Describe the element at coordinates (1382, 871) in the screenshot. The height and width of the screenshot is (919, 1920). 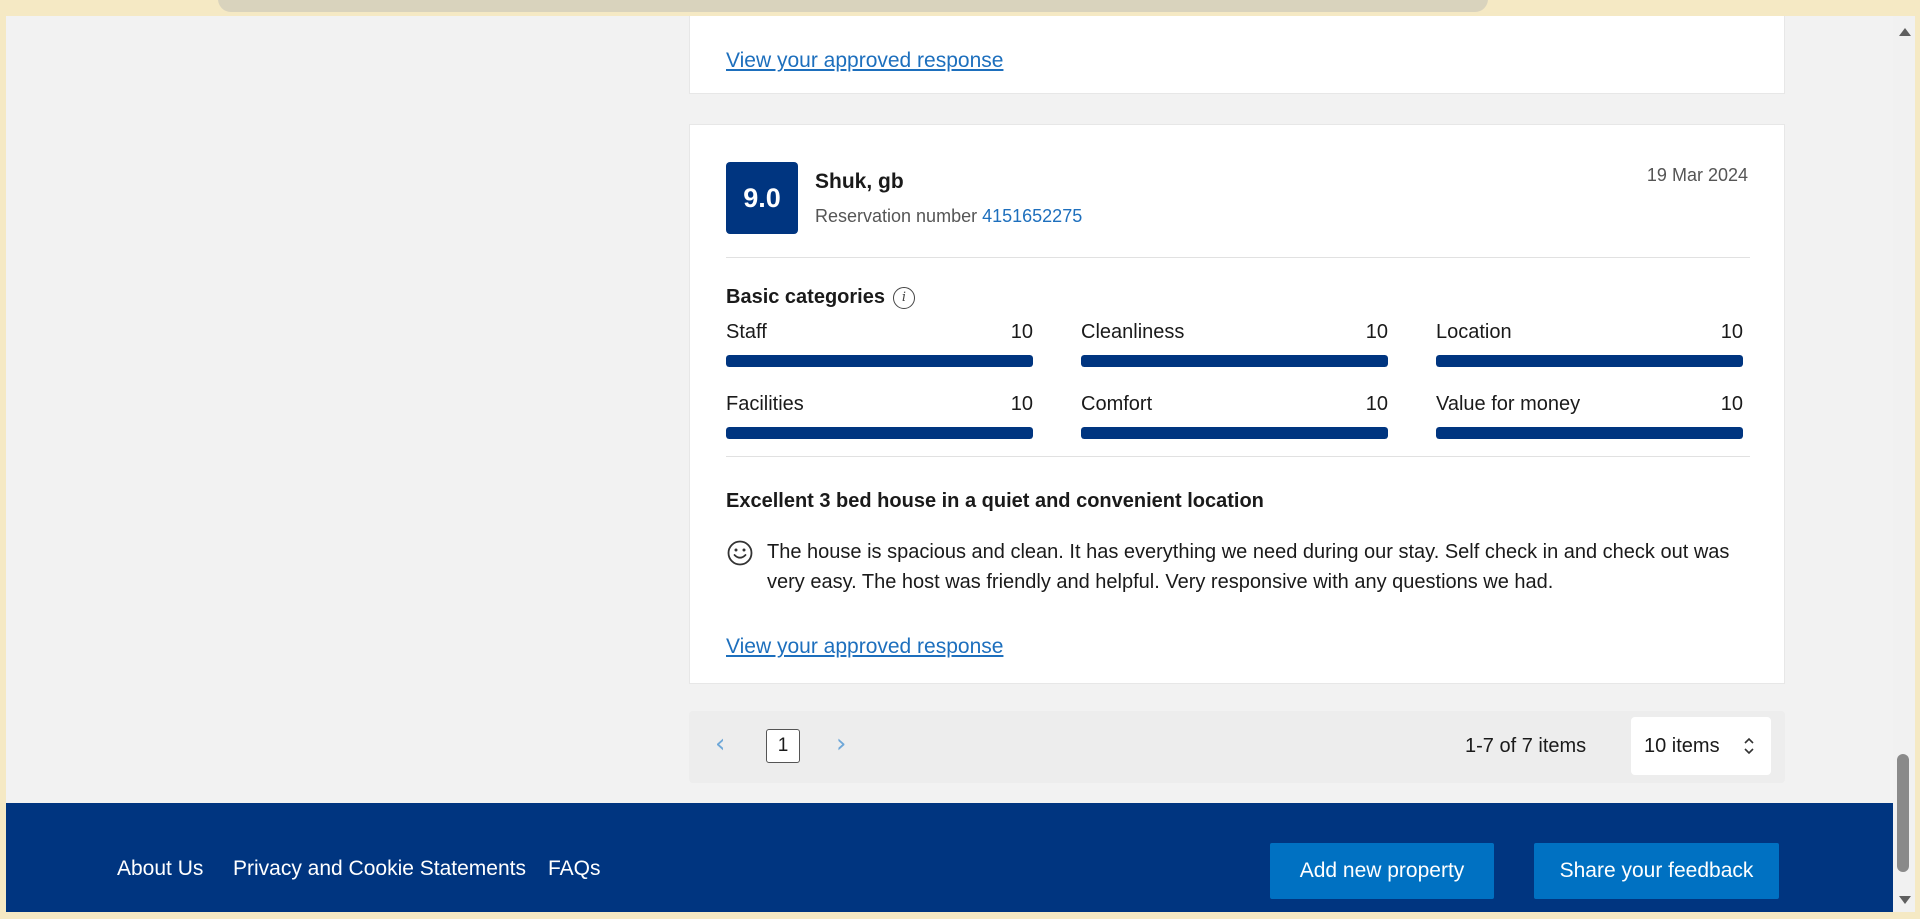
I see `add-new-property-button: Add new property` at that location.